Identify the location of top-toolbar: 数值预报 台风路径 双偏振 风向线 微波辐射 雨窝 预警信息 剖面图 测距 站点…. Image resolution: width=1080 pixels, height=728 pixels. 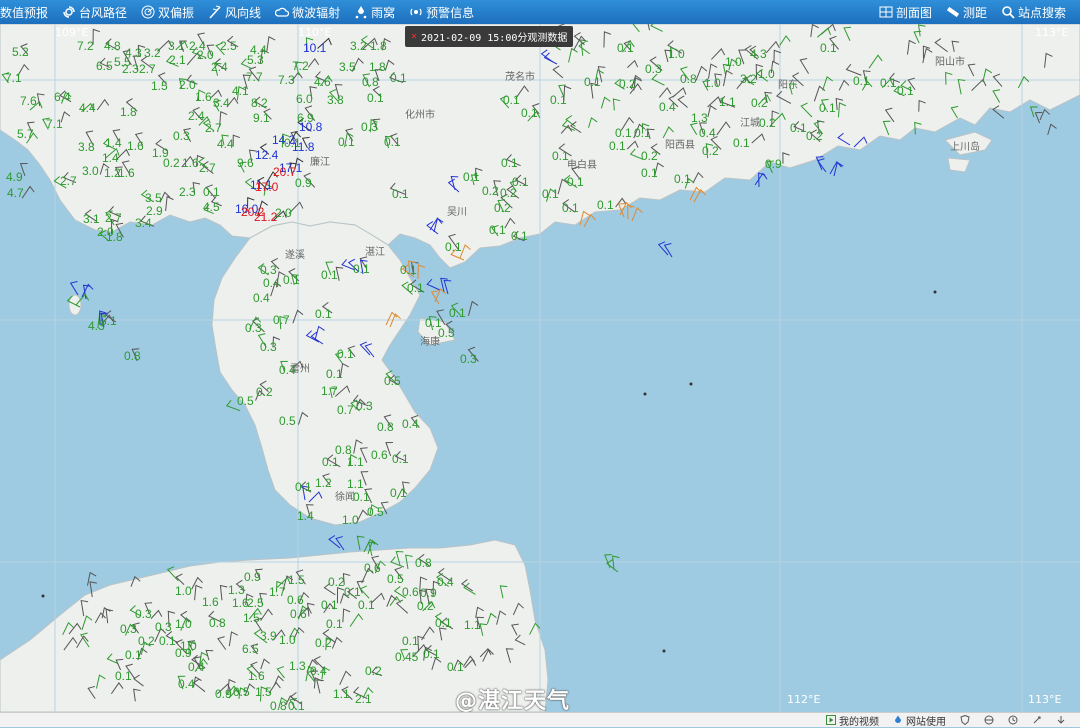
(540, 12).